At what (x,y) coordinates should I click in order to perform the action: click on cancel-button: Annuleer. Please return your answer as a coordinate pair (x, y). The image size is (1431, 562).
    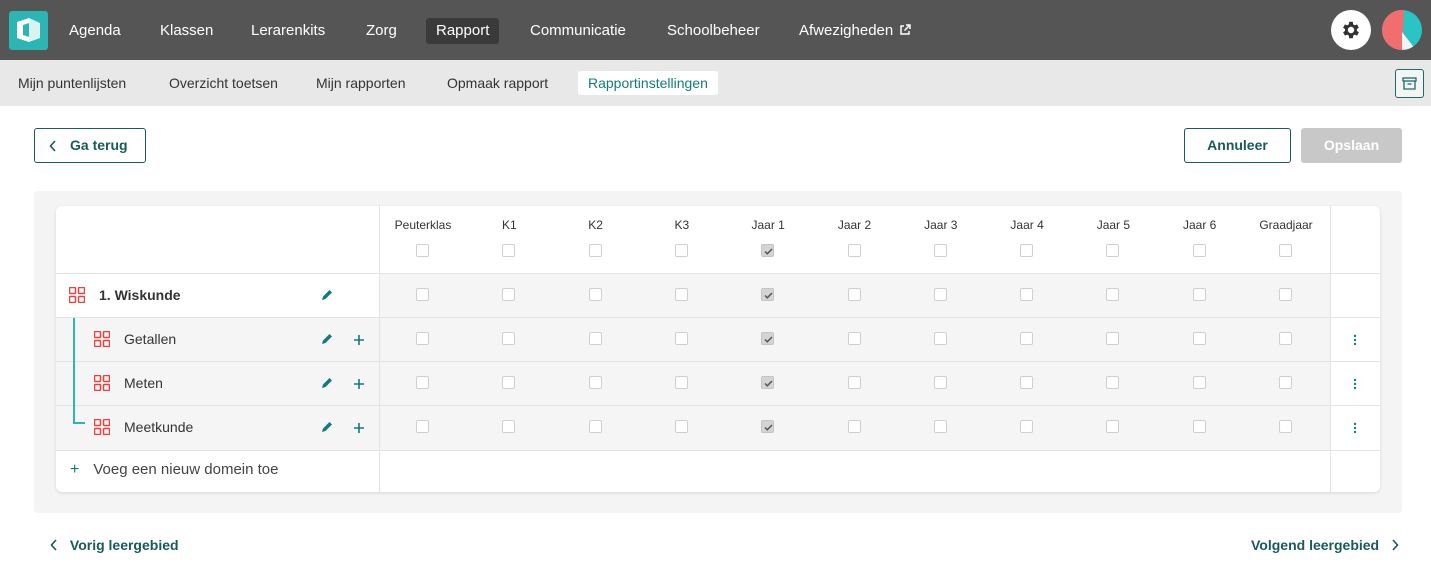
    Looking at the image, I should click on (1237, 145).